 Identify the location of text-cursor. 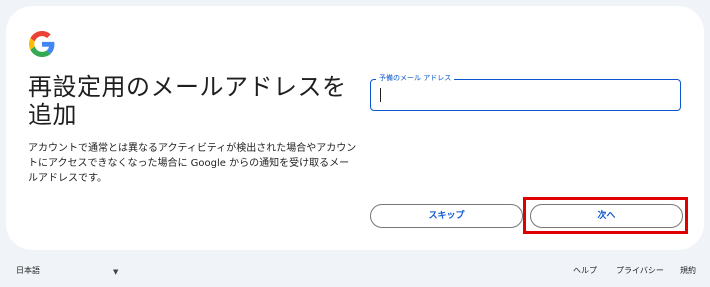
(380, 95).